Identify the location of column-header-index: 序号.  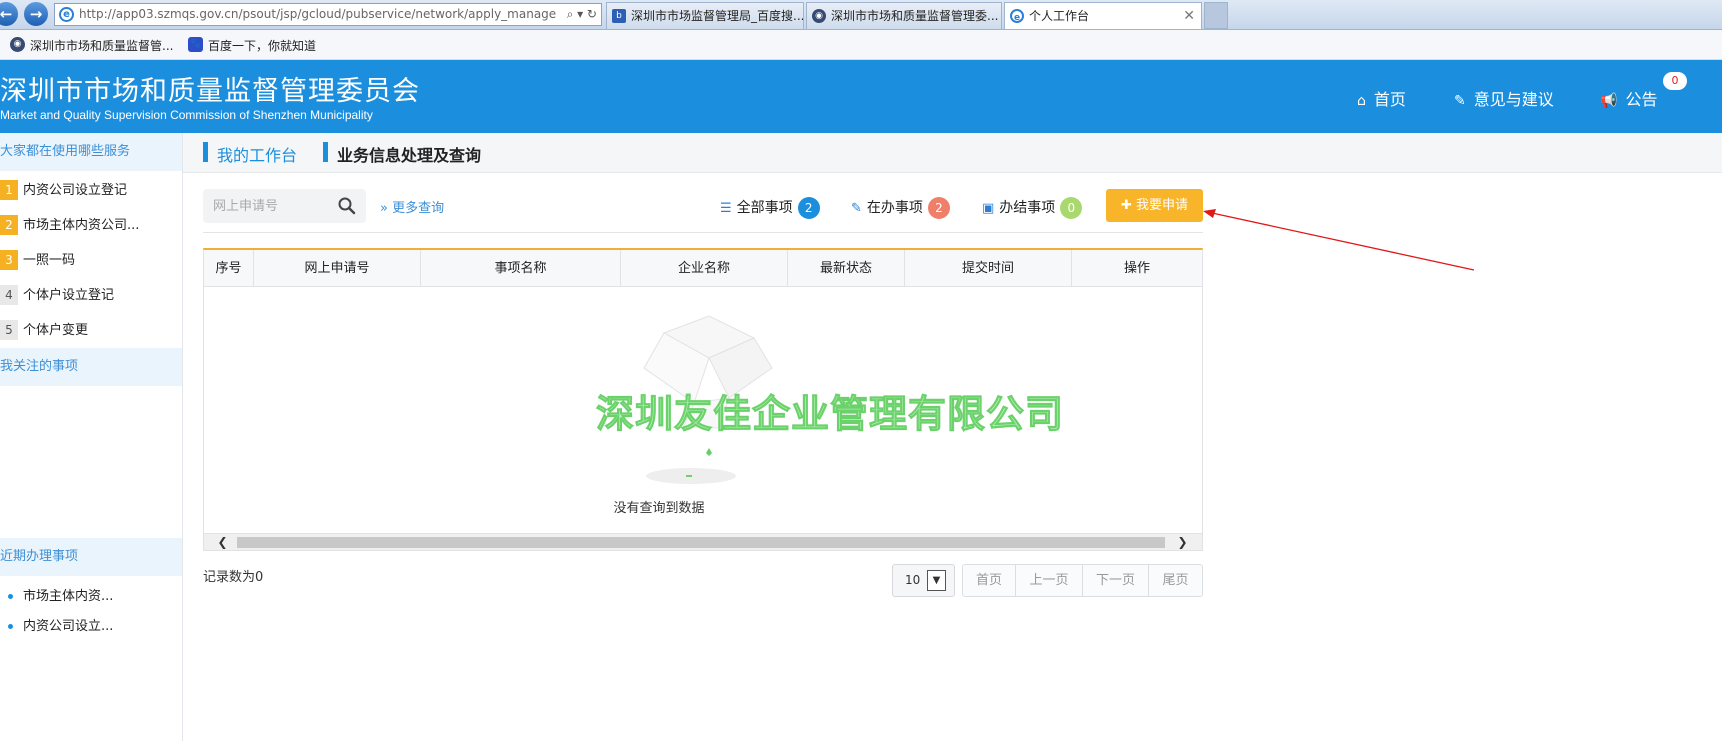
(229, 268).